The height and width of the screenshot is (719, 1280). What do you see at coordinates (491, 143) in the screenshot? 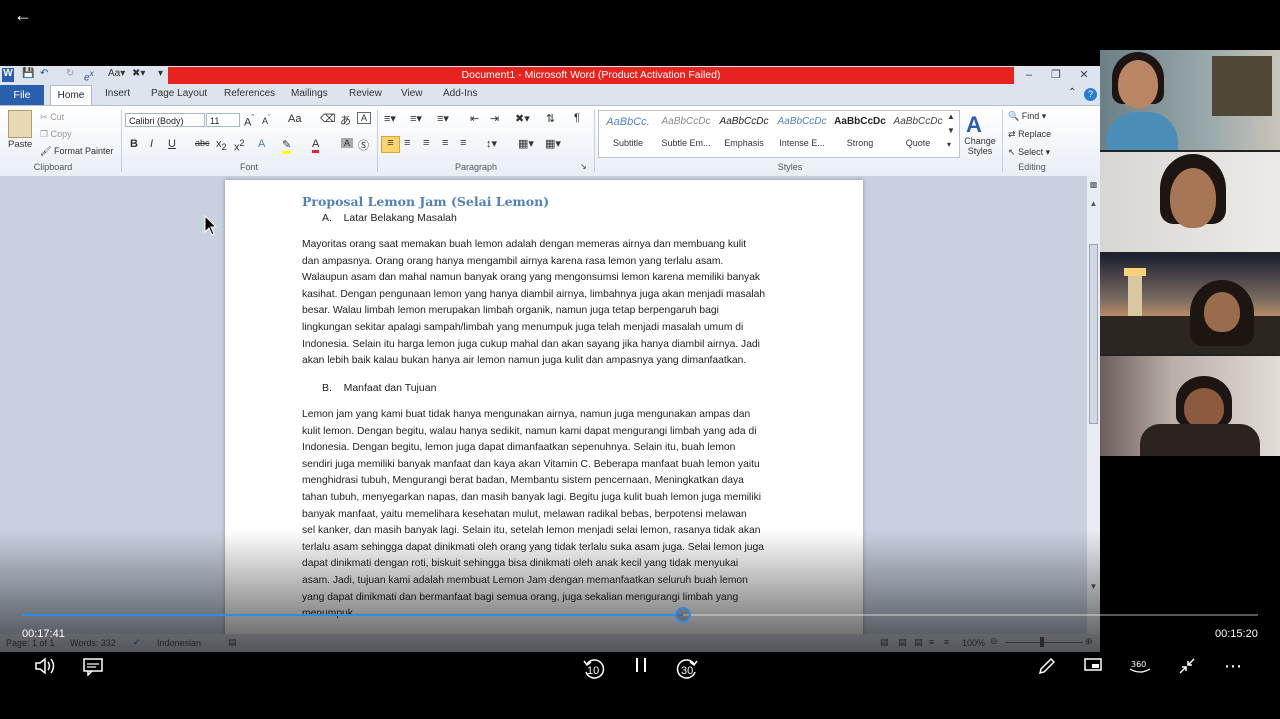
I see `line-spacing-icon: ↕▾` at bounding box center [491, 143].